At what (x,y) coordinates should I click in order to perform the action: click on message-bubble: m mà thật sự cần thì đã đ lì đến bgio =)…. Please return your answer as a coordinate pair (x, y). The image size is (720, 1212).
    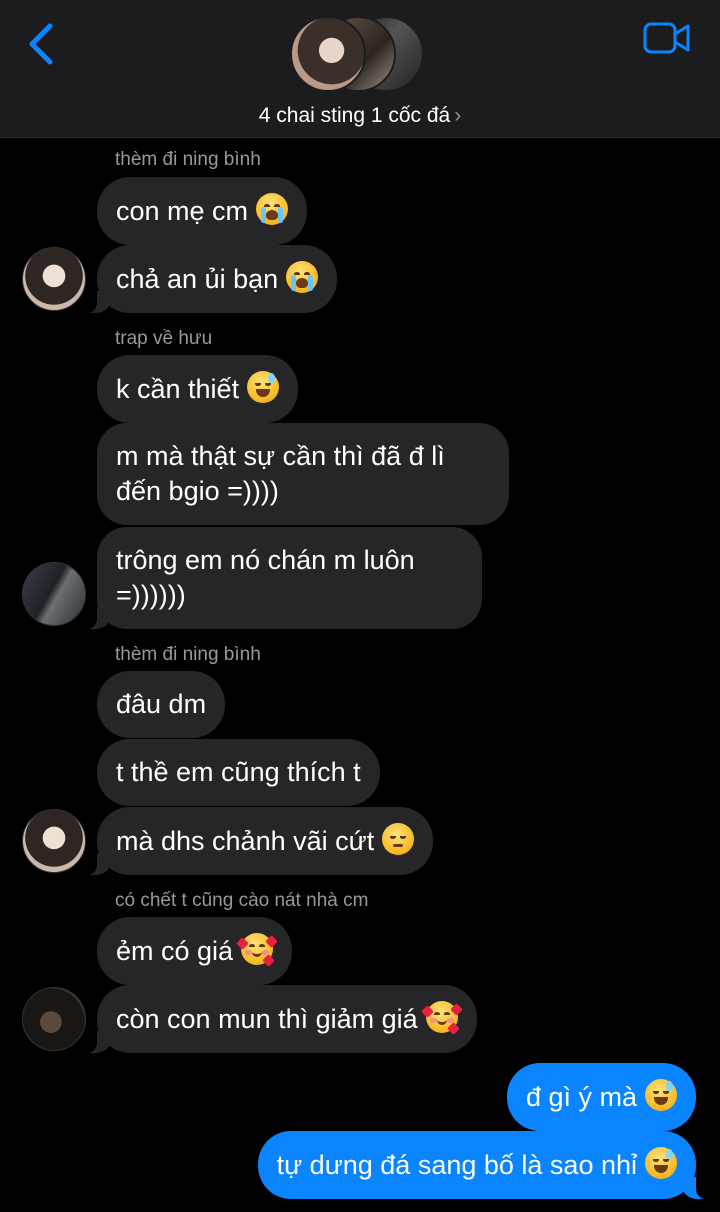
    Looking at the image, I should click on (303, 474).